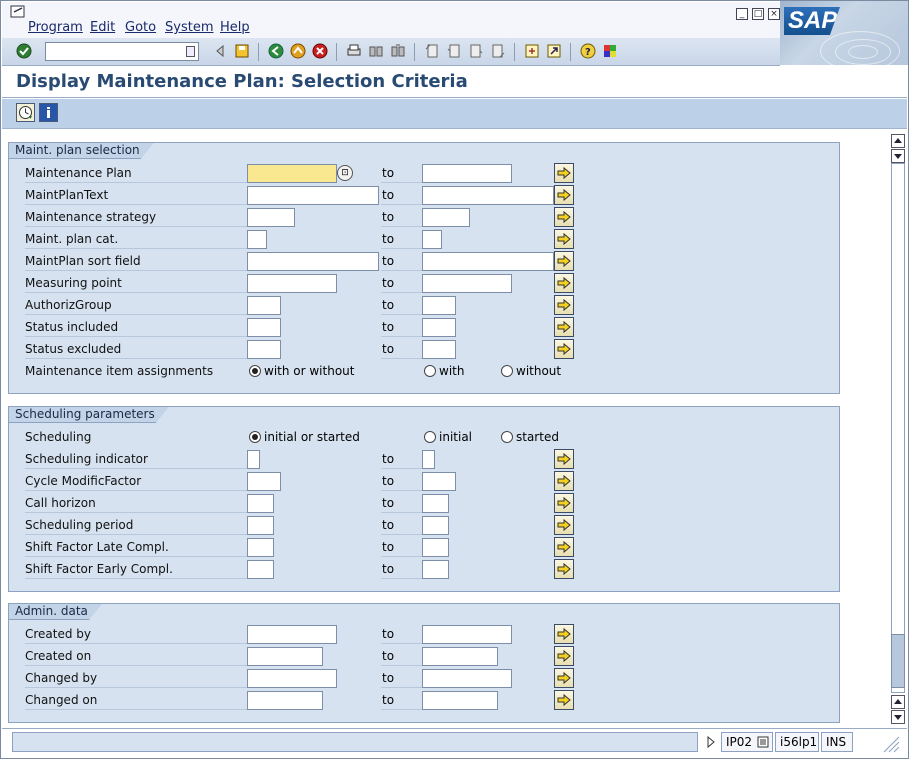 The image size is (909, 759). Describe the element at coordinates (432, 239) in the screenshot. I see `maint-plan-cat-to` at that location.